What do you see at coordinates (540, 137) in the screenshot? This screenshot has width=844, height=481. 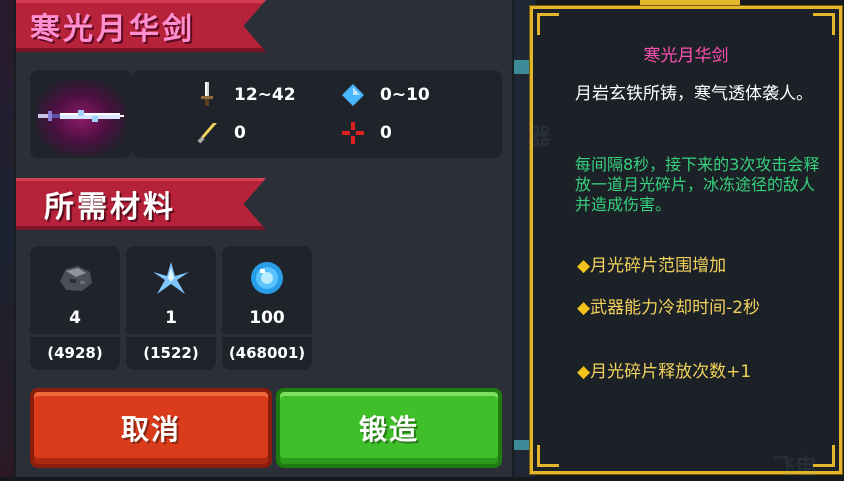 I see `background-ghost-text: 器` at bounding box center [540, 137].